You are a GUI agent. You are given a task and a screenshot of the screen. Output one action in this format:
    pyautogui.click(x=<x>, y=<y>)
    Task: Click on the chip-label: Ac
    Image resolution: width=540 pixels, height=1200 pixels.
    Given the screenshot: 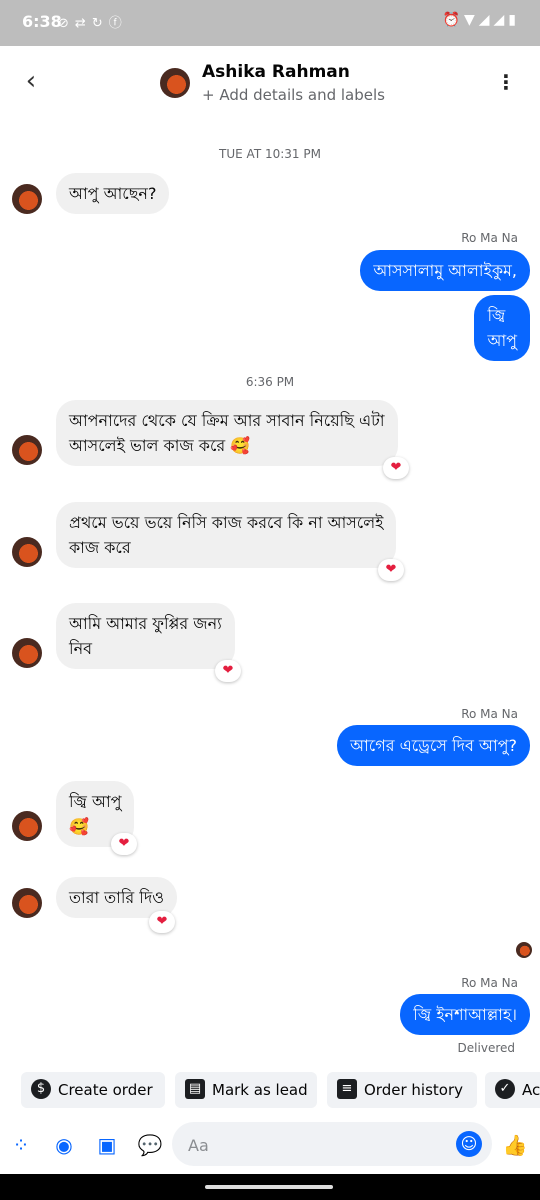 What is the action you would take?
    pyautogui.click(x=531, y=1090)
    